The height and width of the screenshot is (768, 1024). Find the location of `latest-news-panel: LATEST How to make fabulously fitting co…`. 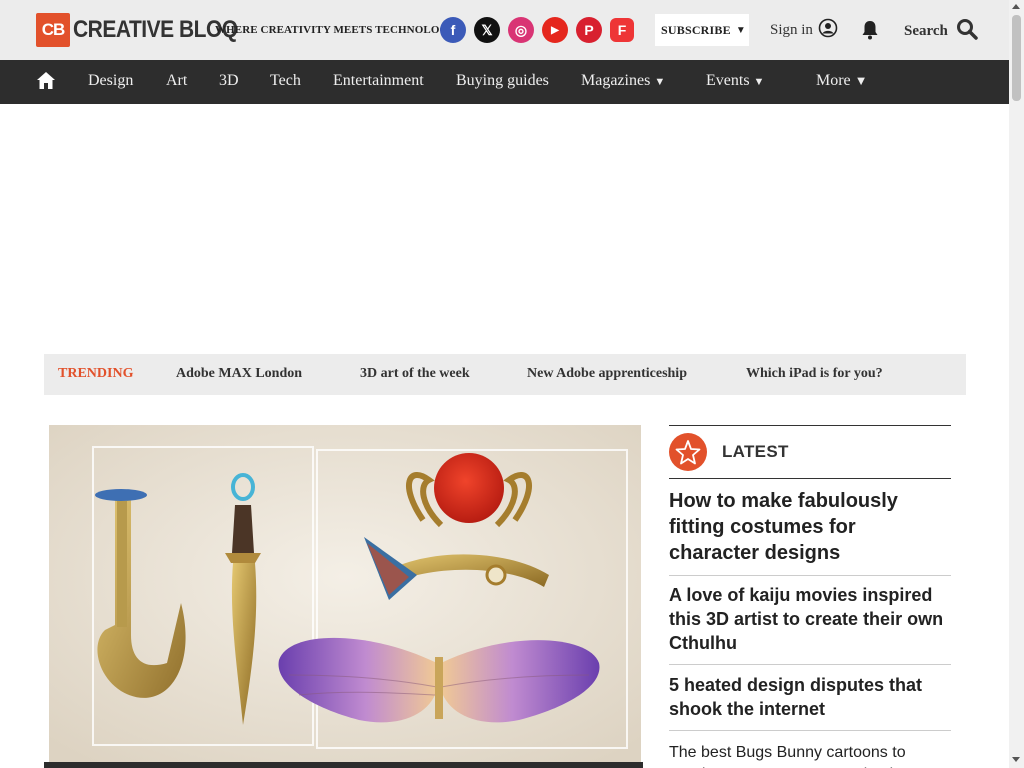

latest-news-panel: LATEST How to make fabulously fitting co… is located at coordinates (810, 596).